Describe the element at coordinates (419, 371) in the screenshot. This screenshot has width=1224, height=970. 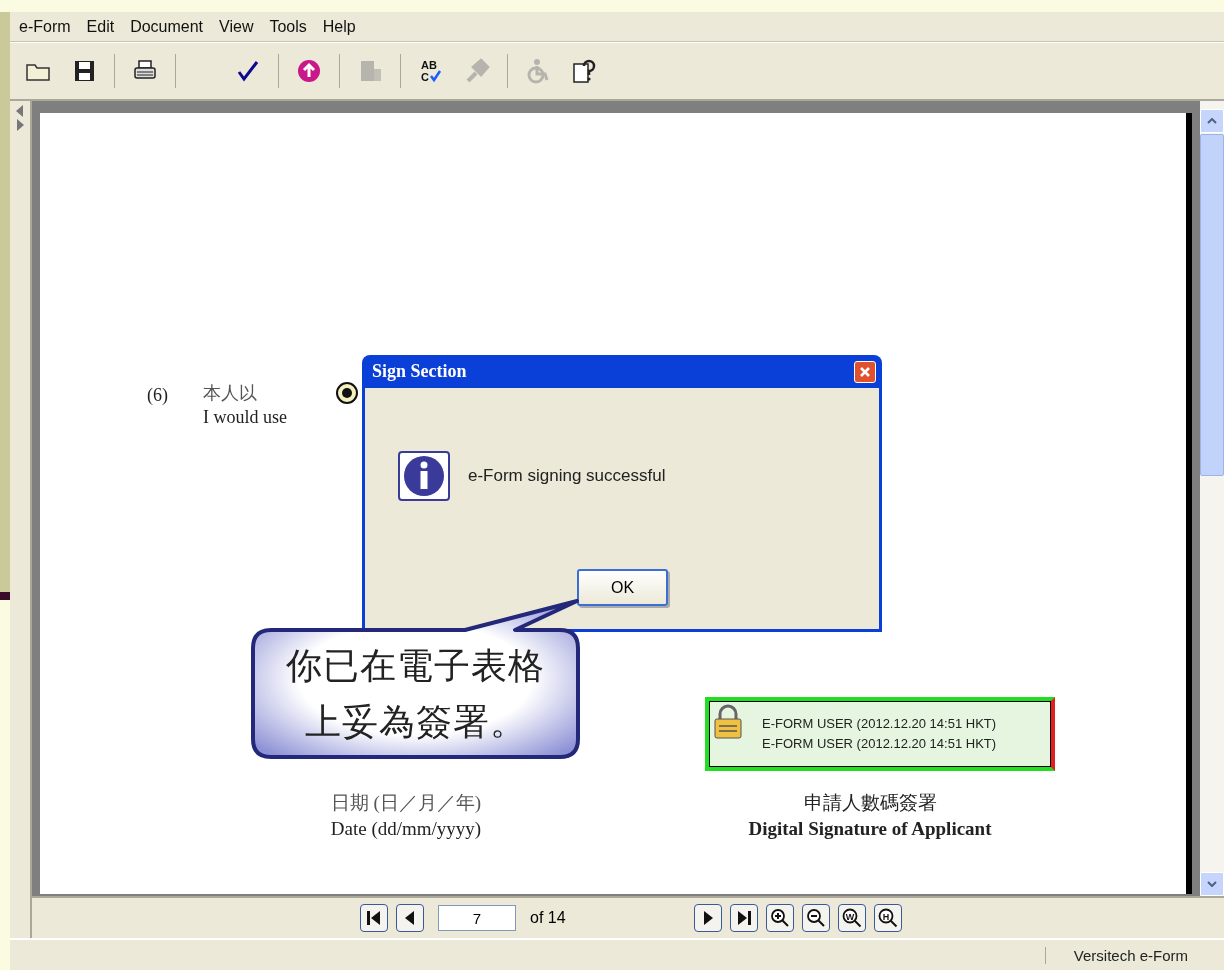
I see `dialog-title: Sign Section` at that location.